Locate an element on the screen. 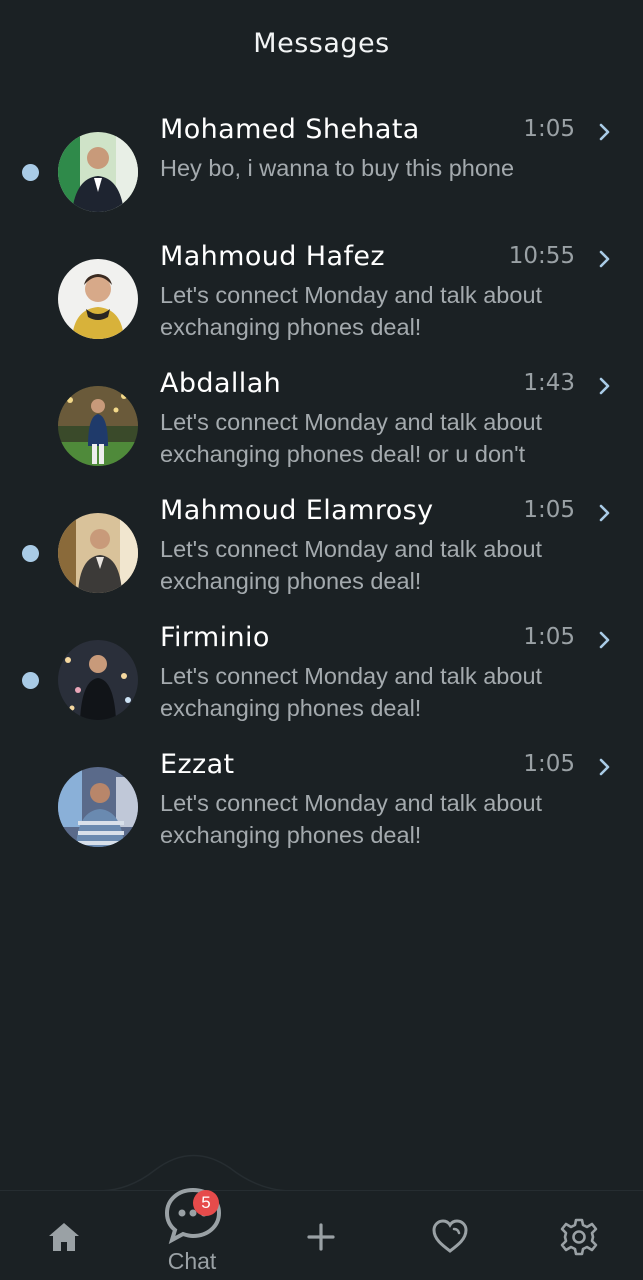 Image resolution: width=643 pixels, height=1280 pixels. nav-home is located at coordinates (64, 1237).